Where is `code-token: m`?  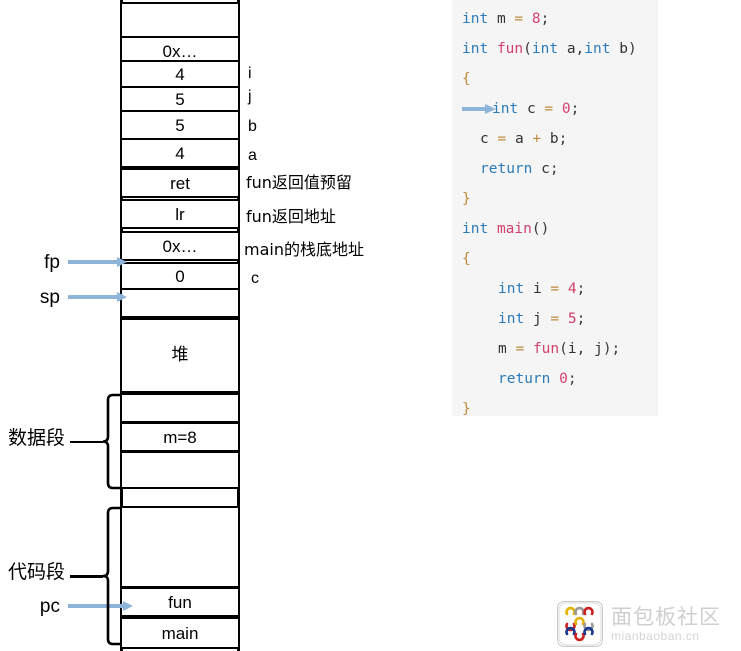
code-token: m is located at coordinates (502, 349).